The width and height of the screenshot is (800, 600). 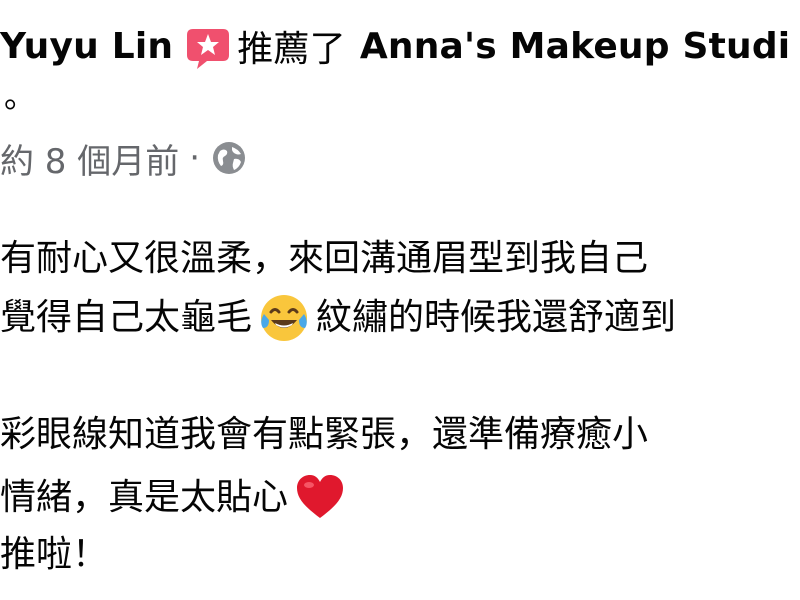 I want to click on post-body-line: 情緒，真是太貼心, so click(x=176, y=498).